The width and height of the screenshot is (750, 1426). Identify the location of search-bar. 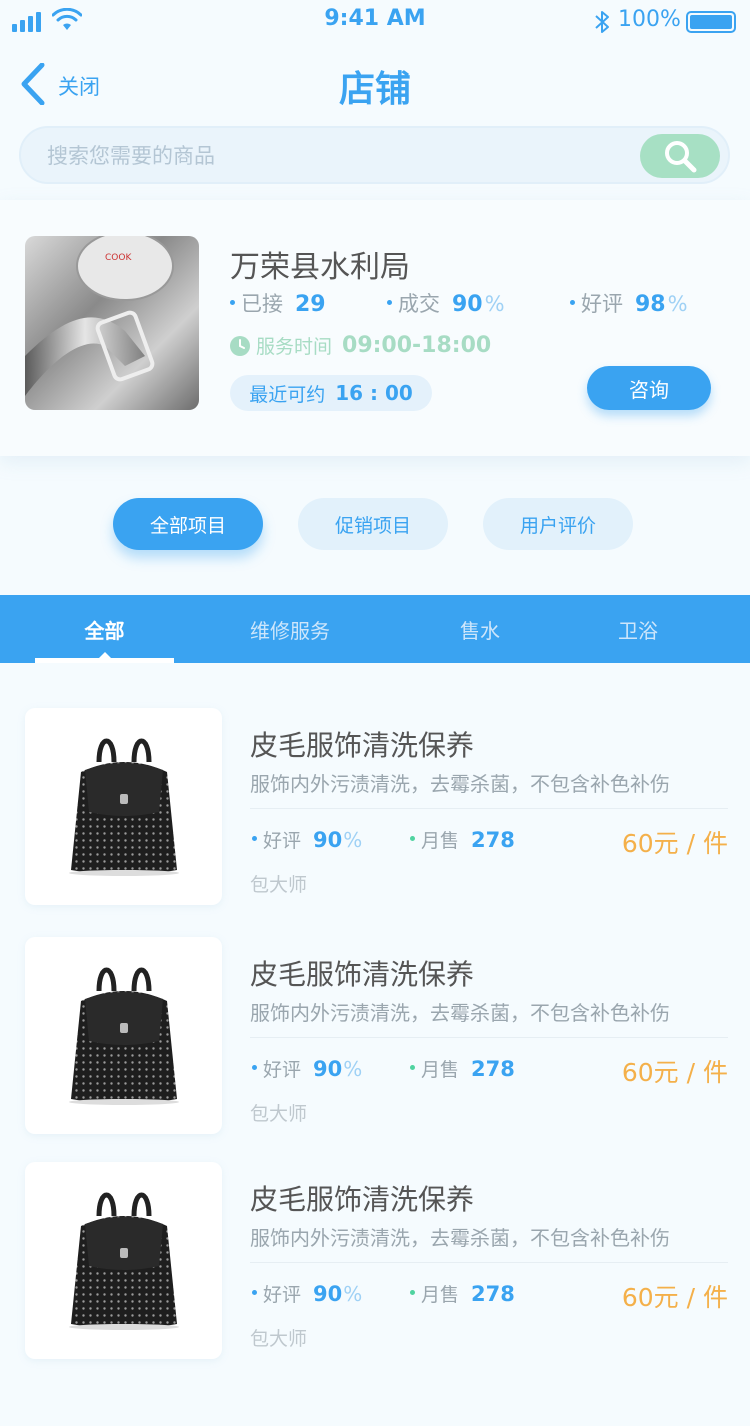
(374, 155).